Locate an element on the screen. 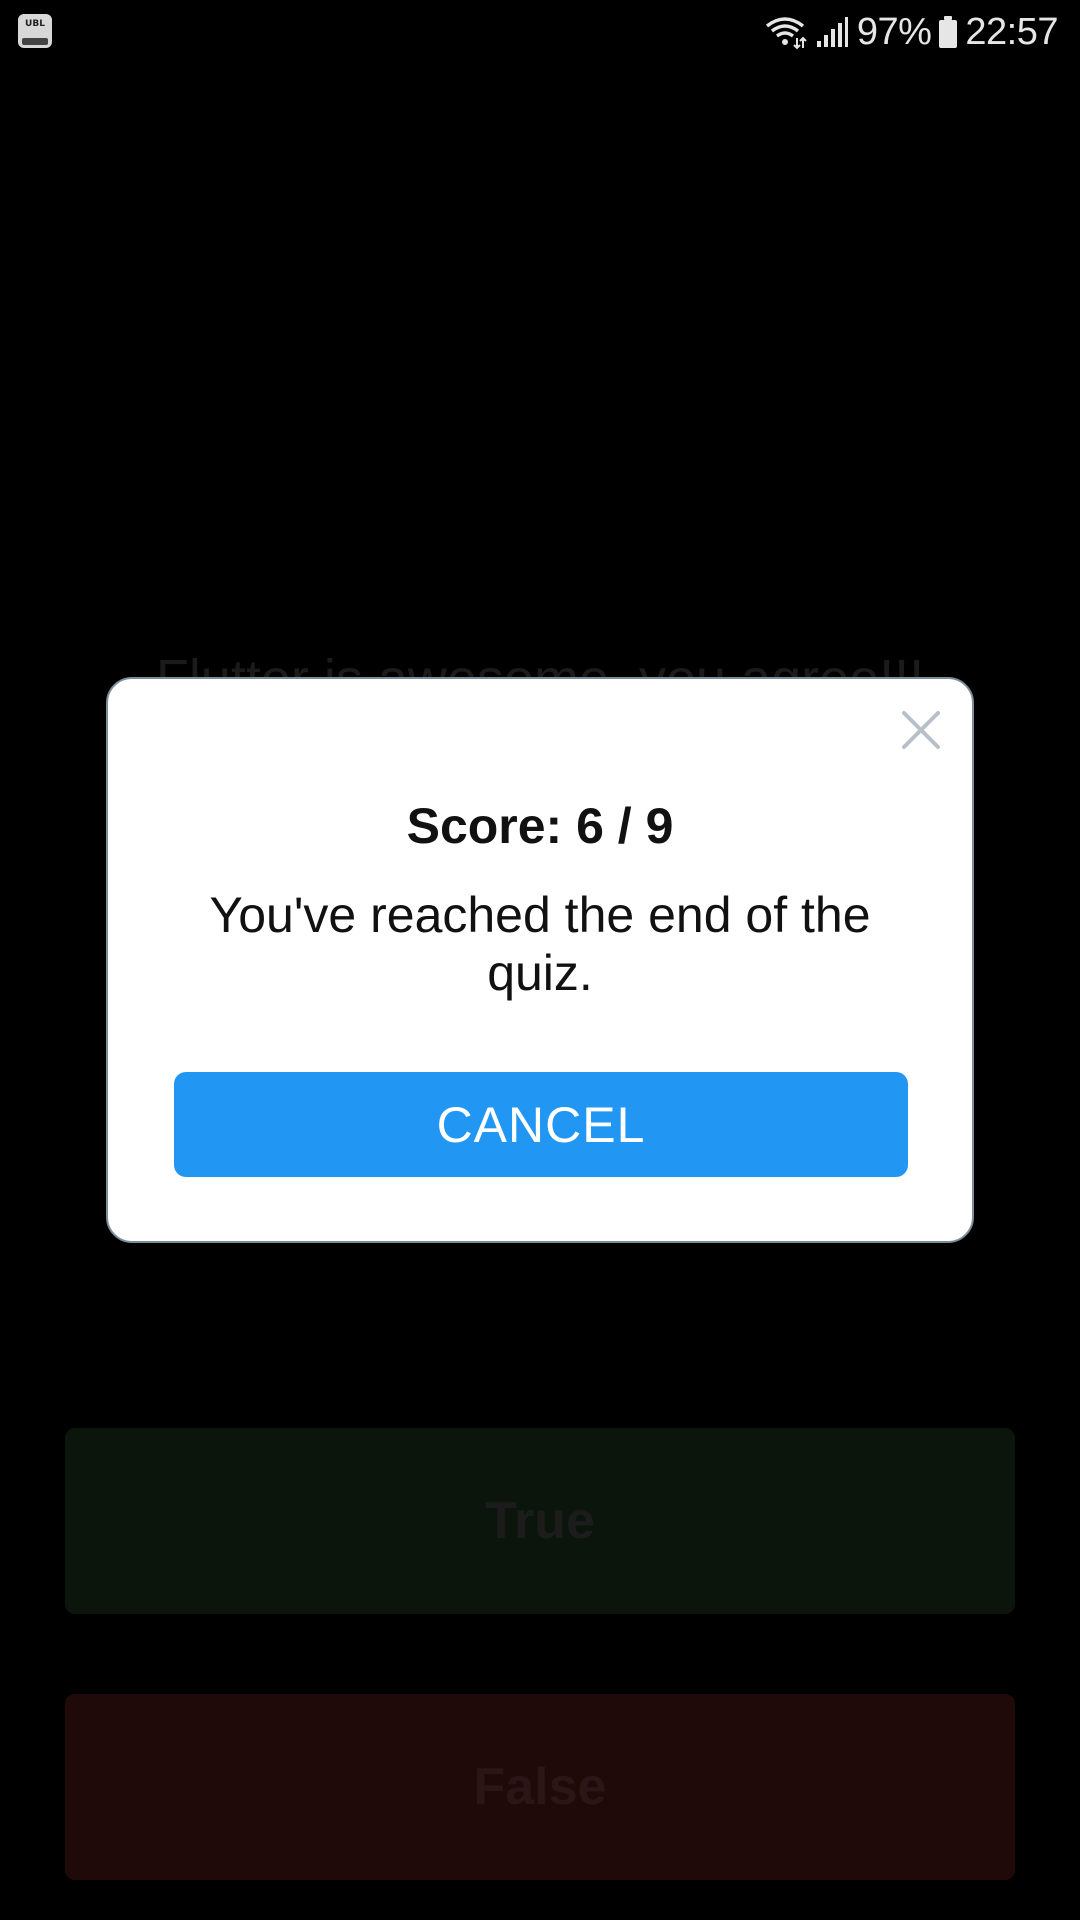 The height and width of the screenshot is (1920, 1080). clock: 22:57 is located at coordinates (1011, 31).